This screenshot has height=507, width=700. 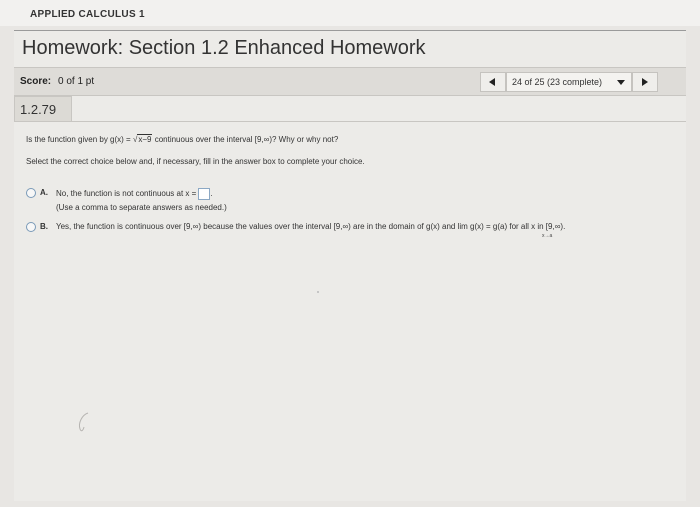 I want to click on triangle-right-icon, so click(x=645, y=82).